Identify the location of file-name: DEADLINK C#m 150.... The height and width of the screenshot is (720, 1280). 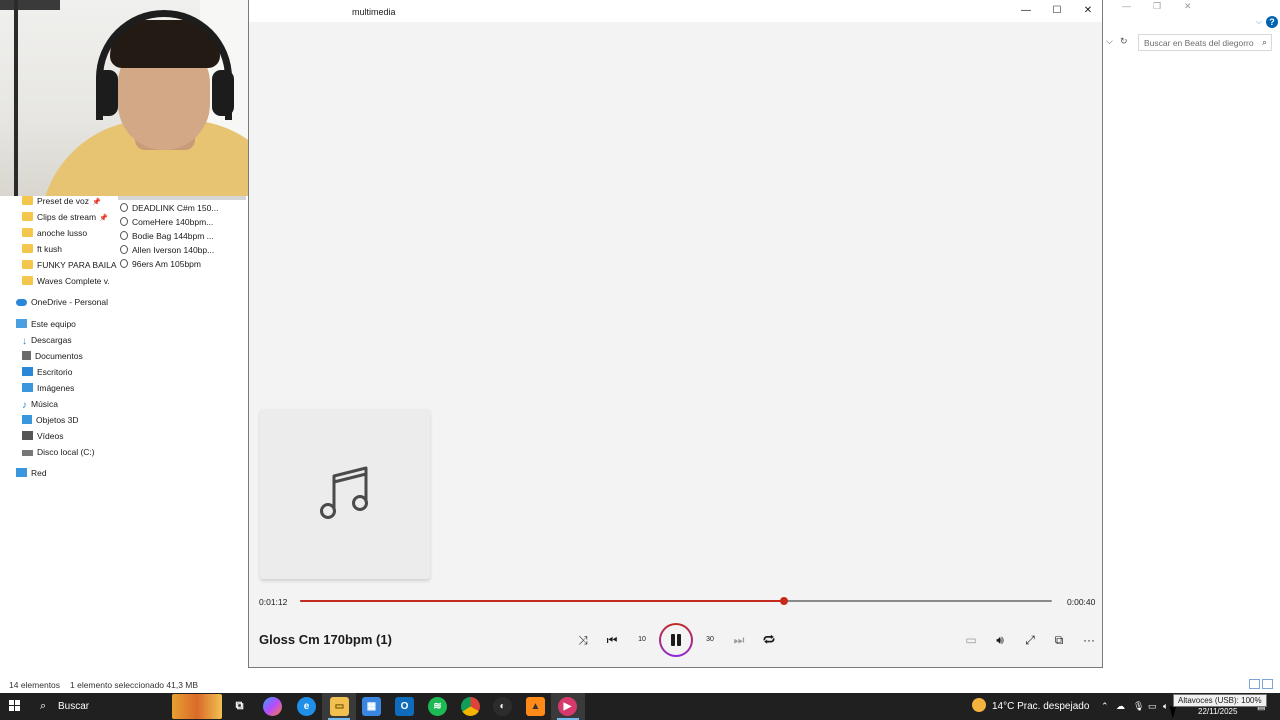
(175, 208).